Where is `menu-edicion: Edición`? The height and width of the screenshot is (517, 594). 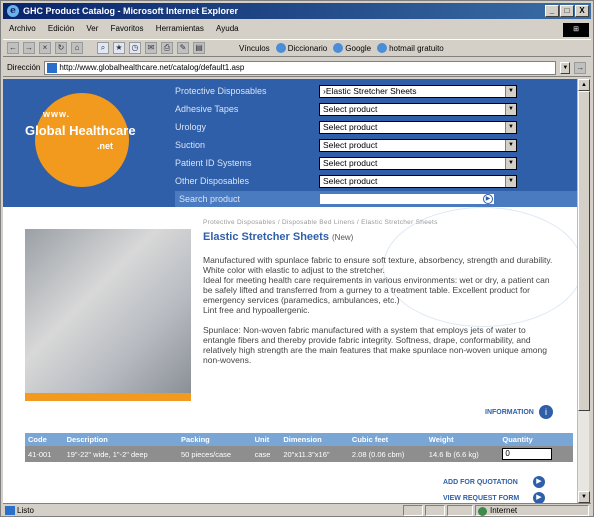
menu-edicion: Edición is located at coordinates (61, 28).